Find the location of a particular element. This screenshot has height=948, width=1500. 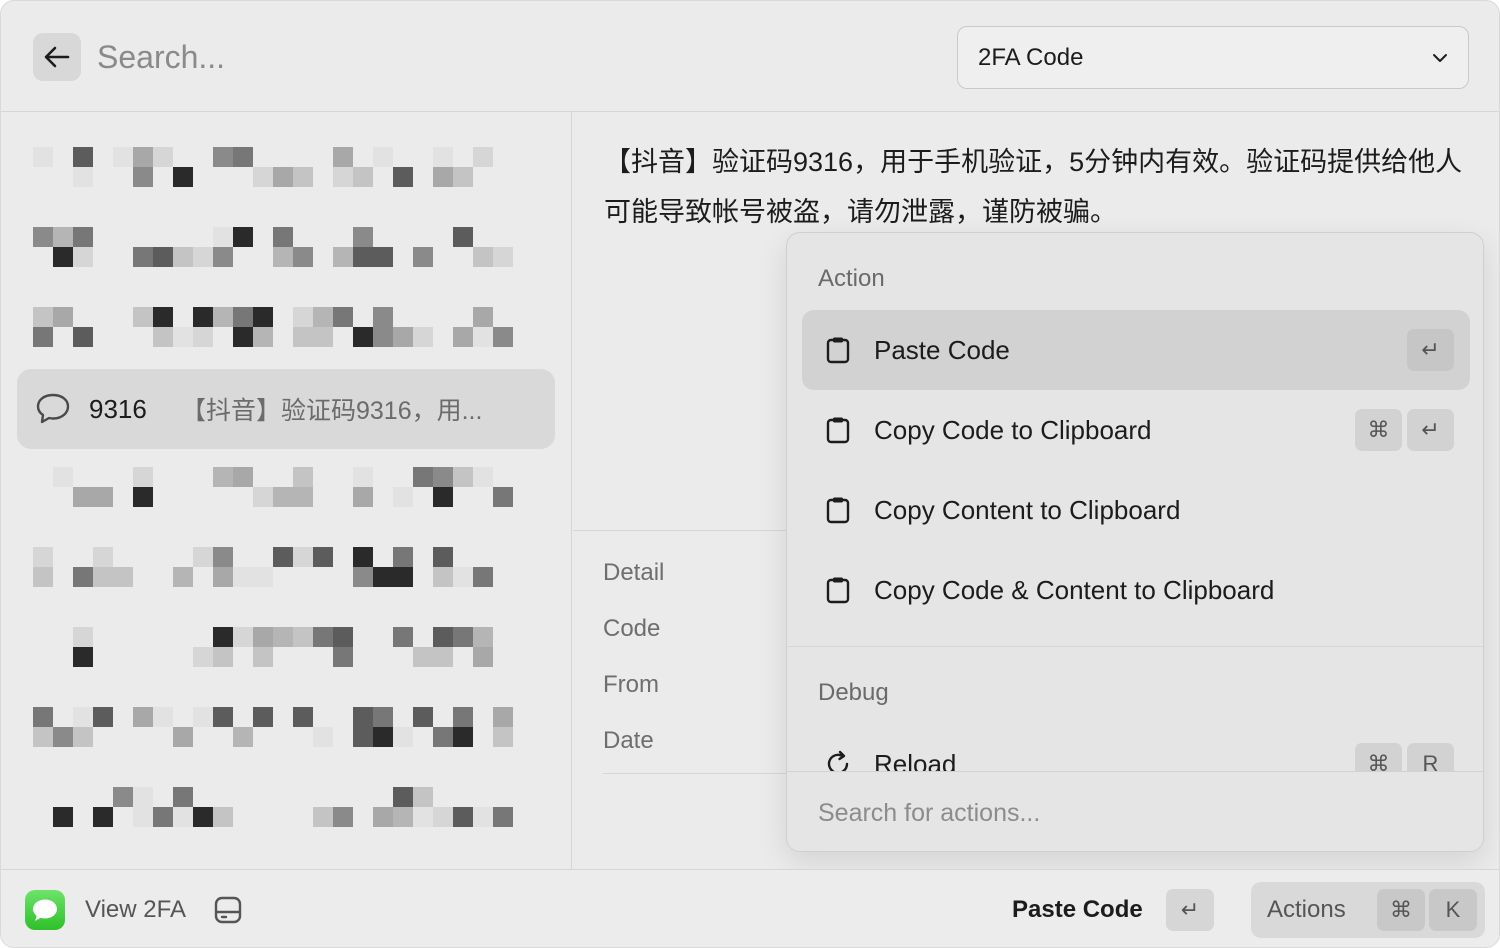

shortcut-key: ↵ is located at coordinates (1430, 430).